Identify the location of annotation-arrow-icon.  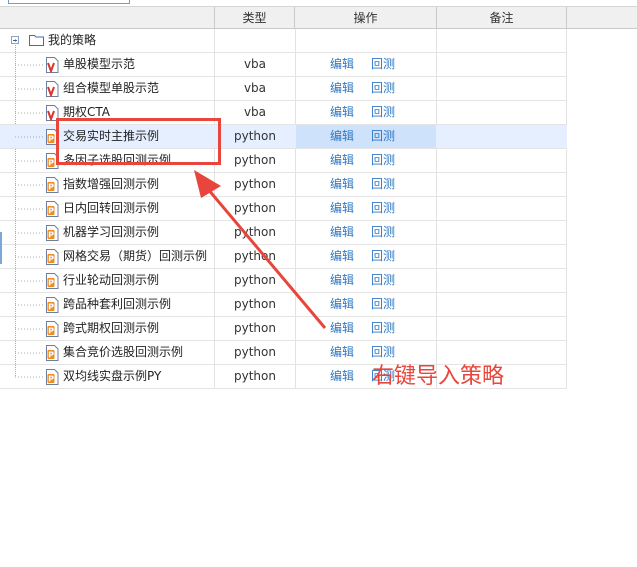
(260, 249).